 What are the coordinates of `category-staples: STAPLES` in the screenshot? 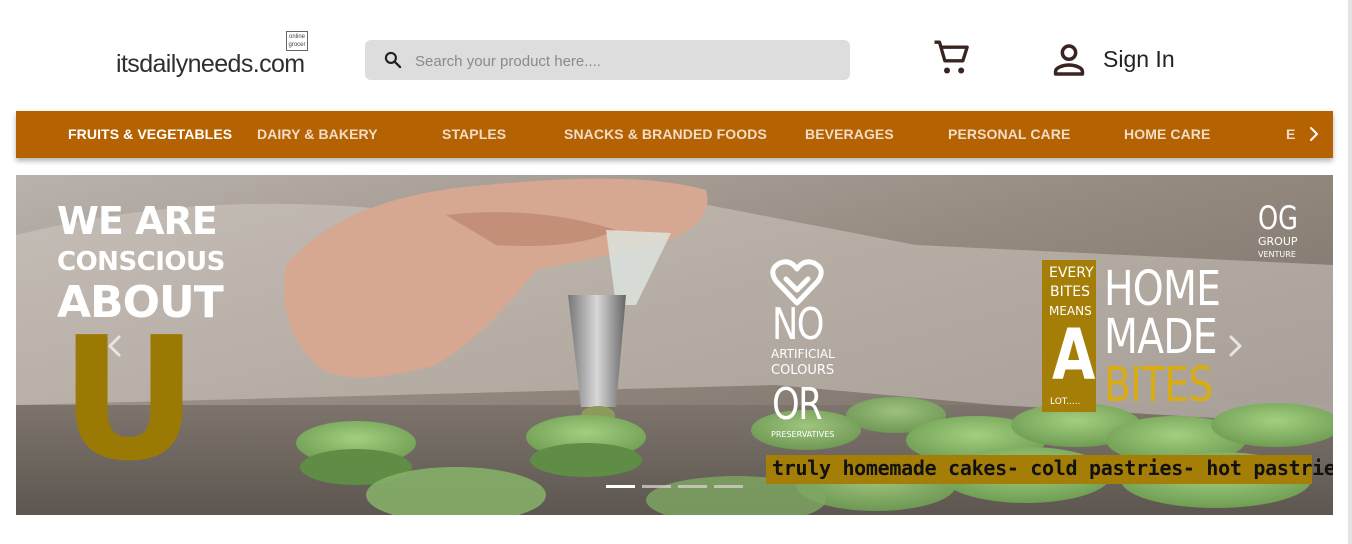 It's located at (474, 134).